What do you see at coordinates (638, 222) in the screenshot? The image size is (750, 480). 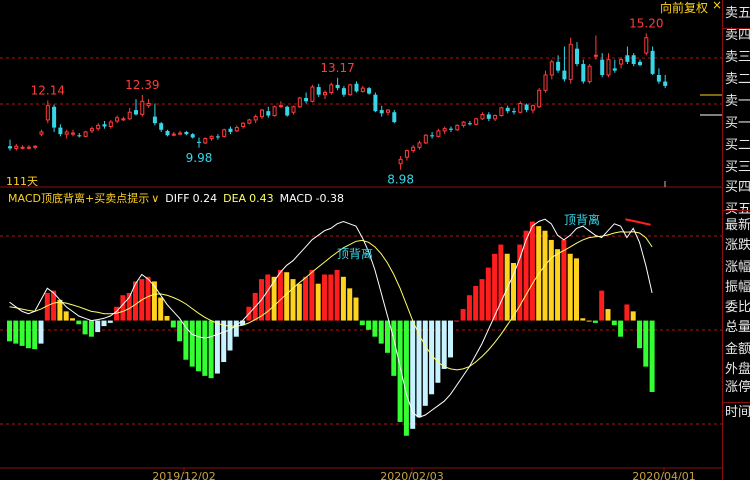 I see `divergence-line` at bounding box center [638, 222].